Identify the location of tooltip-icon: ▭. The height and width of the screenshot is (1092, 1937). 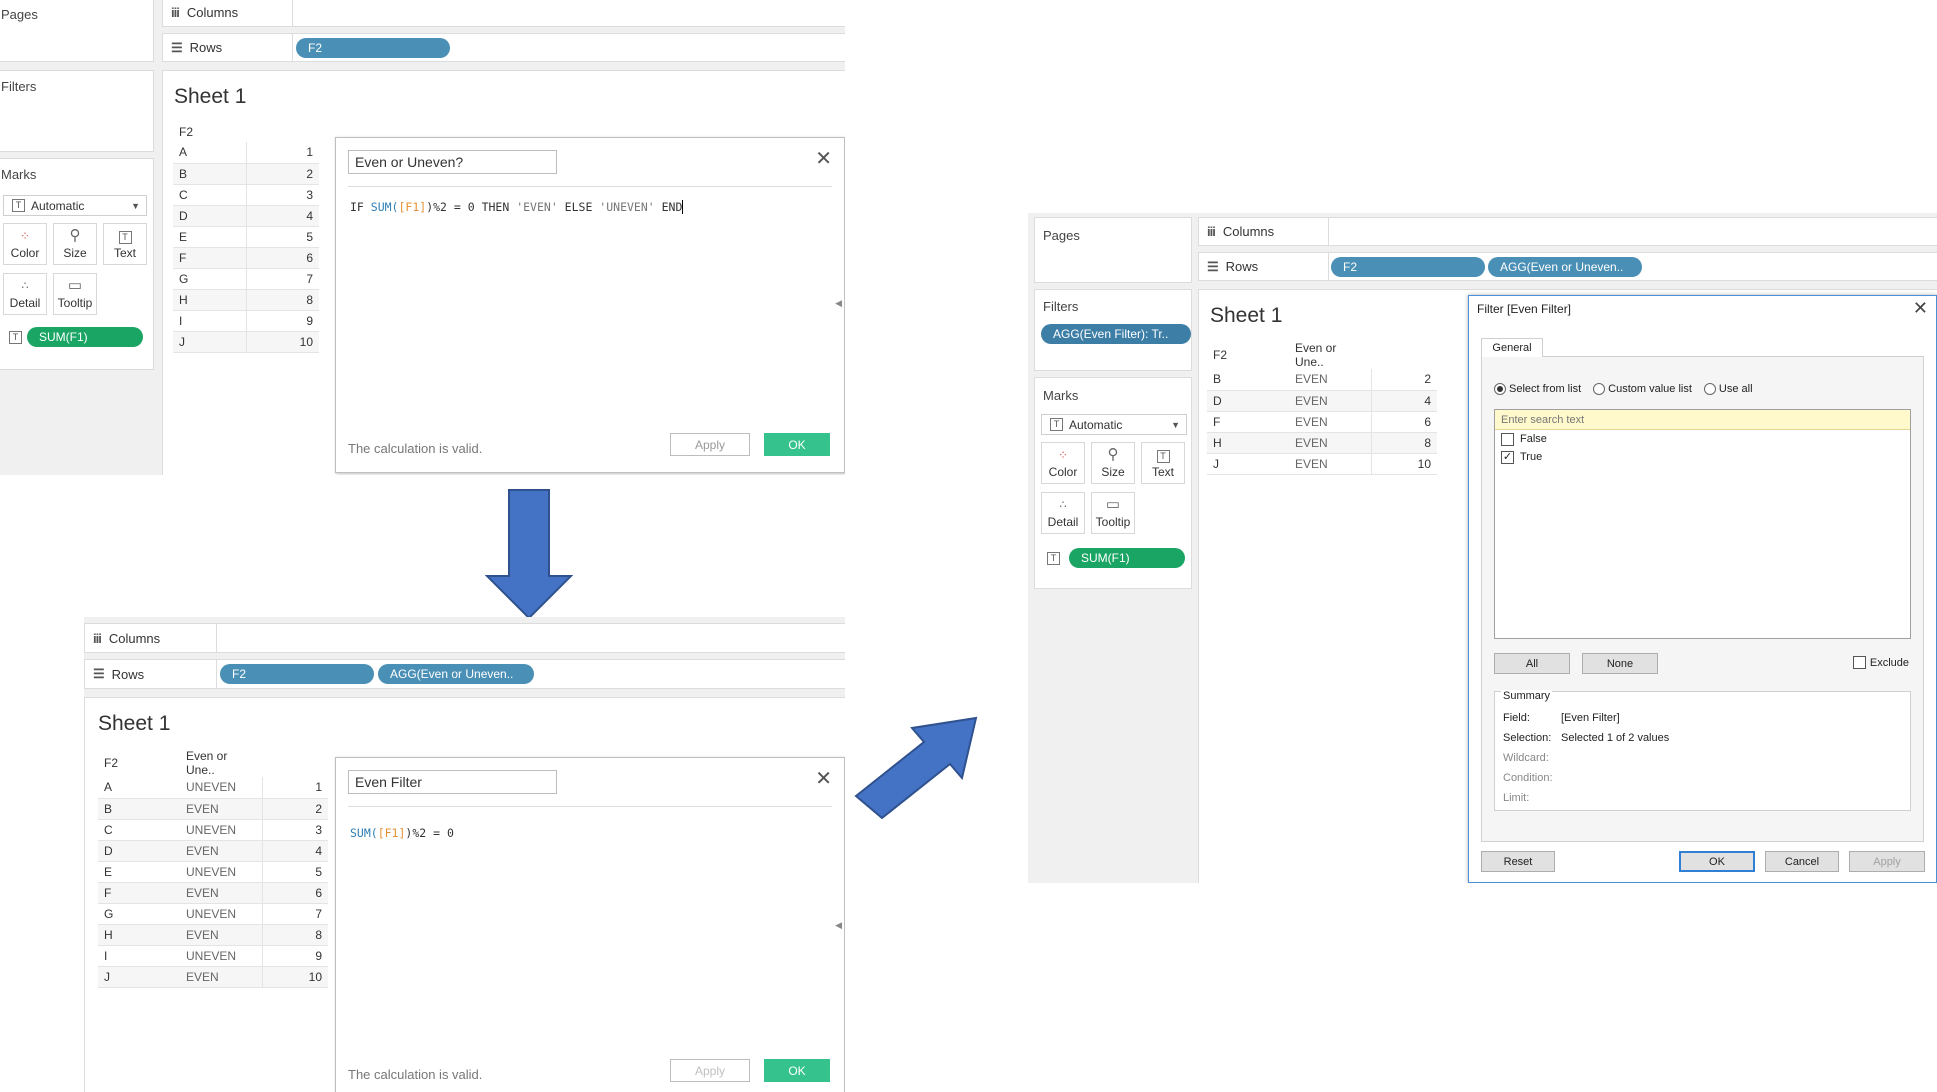
(75, 285).